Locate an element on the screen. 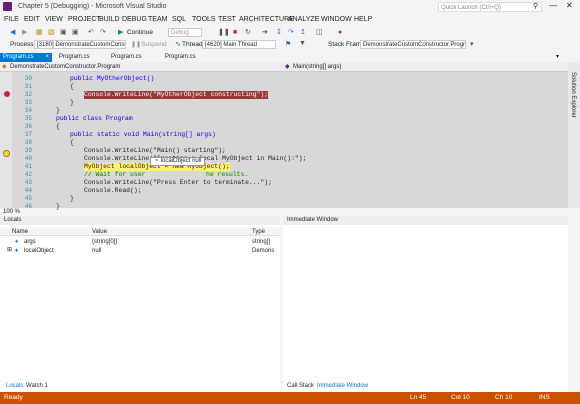 The height and width of the screenshot is (404, 580). restart-icon: ↻ is located at coordinates (248, 33).